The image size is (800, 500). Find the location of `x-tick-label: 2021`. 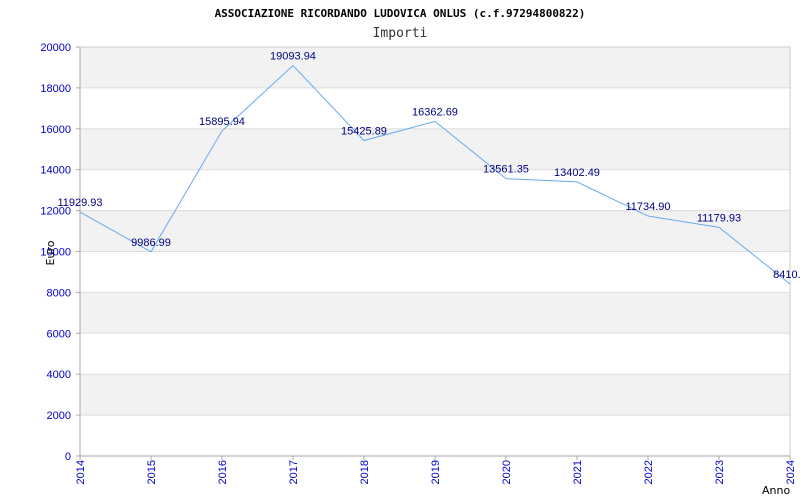

x-tick-label: 2021 is located at coordinates (578, 472).